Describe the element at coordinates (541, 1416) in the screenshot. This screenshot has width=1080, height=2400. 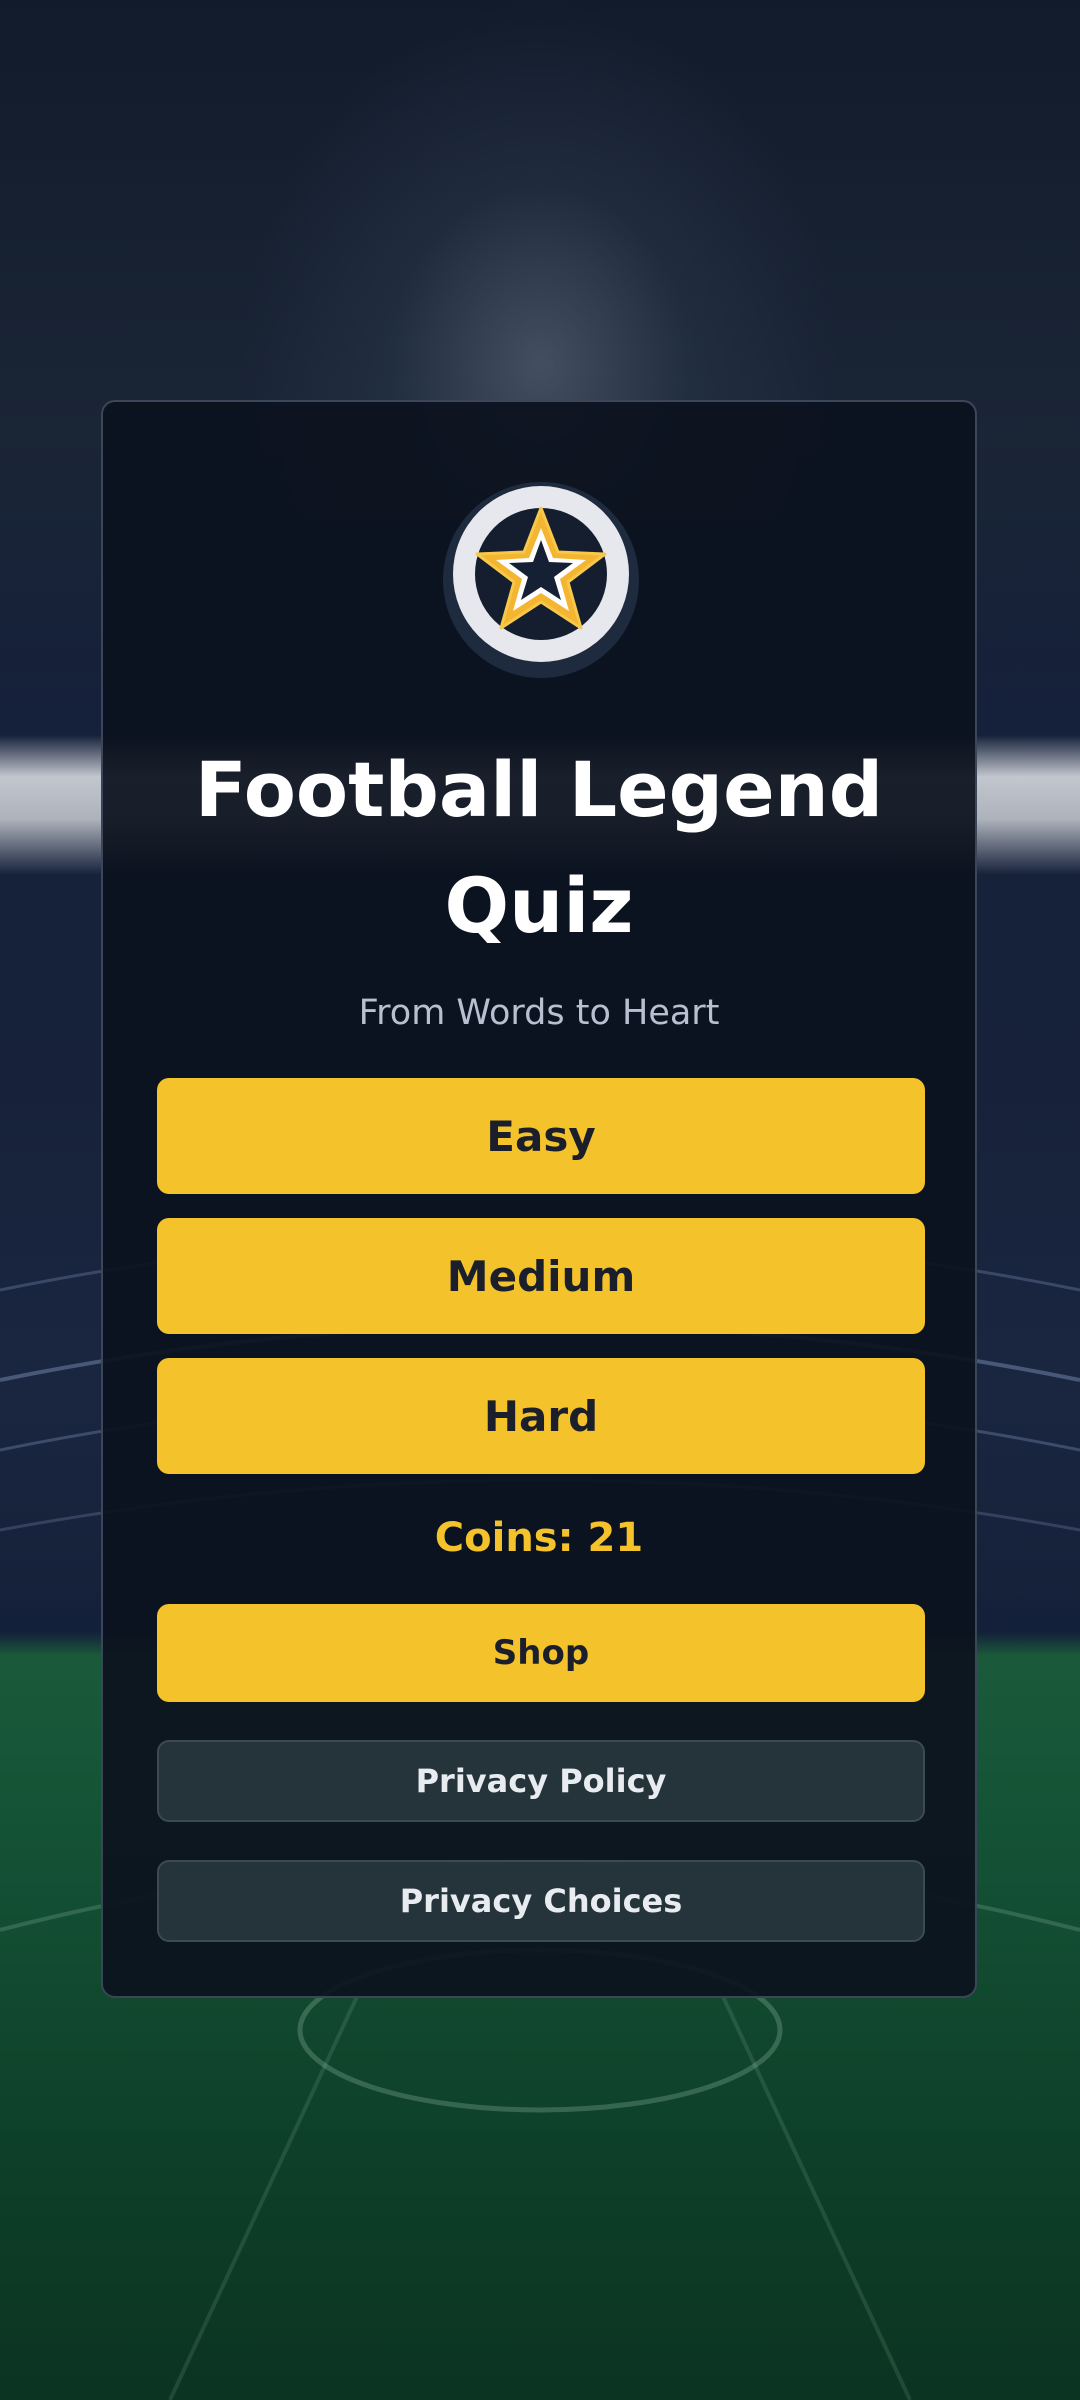
I see `hard-button: Hard` at that location.